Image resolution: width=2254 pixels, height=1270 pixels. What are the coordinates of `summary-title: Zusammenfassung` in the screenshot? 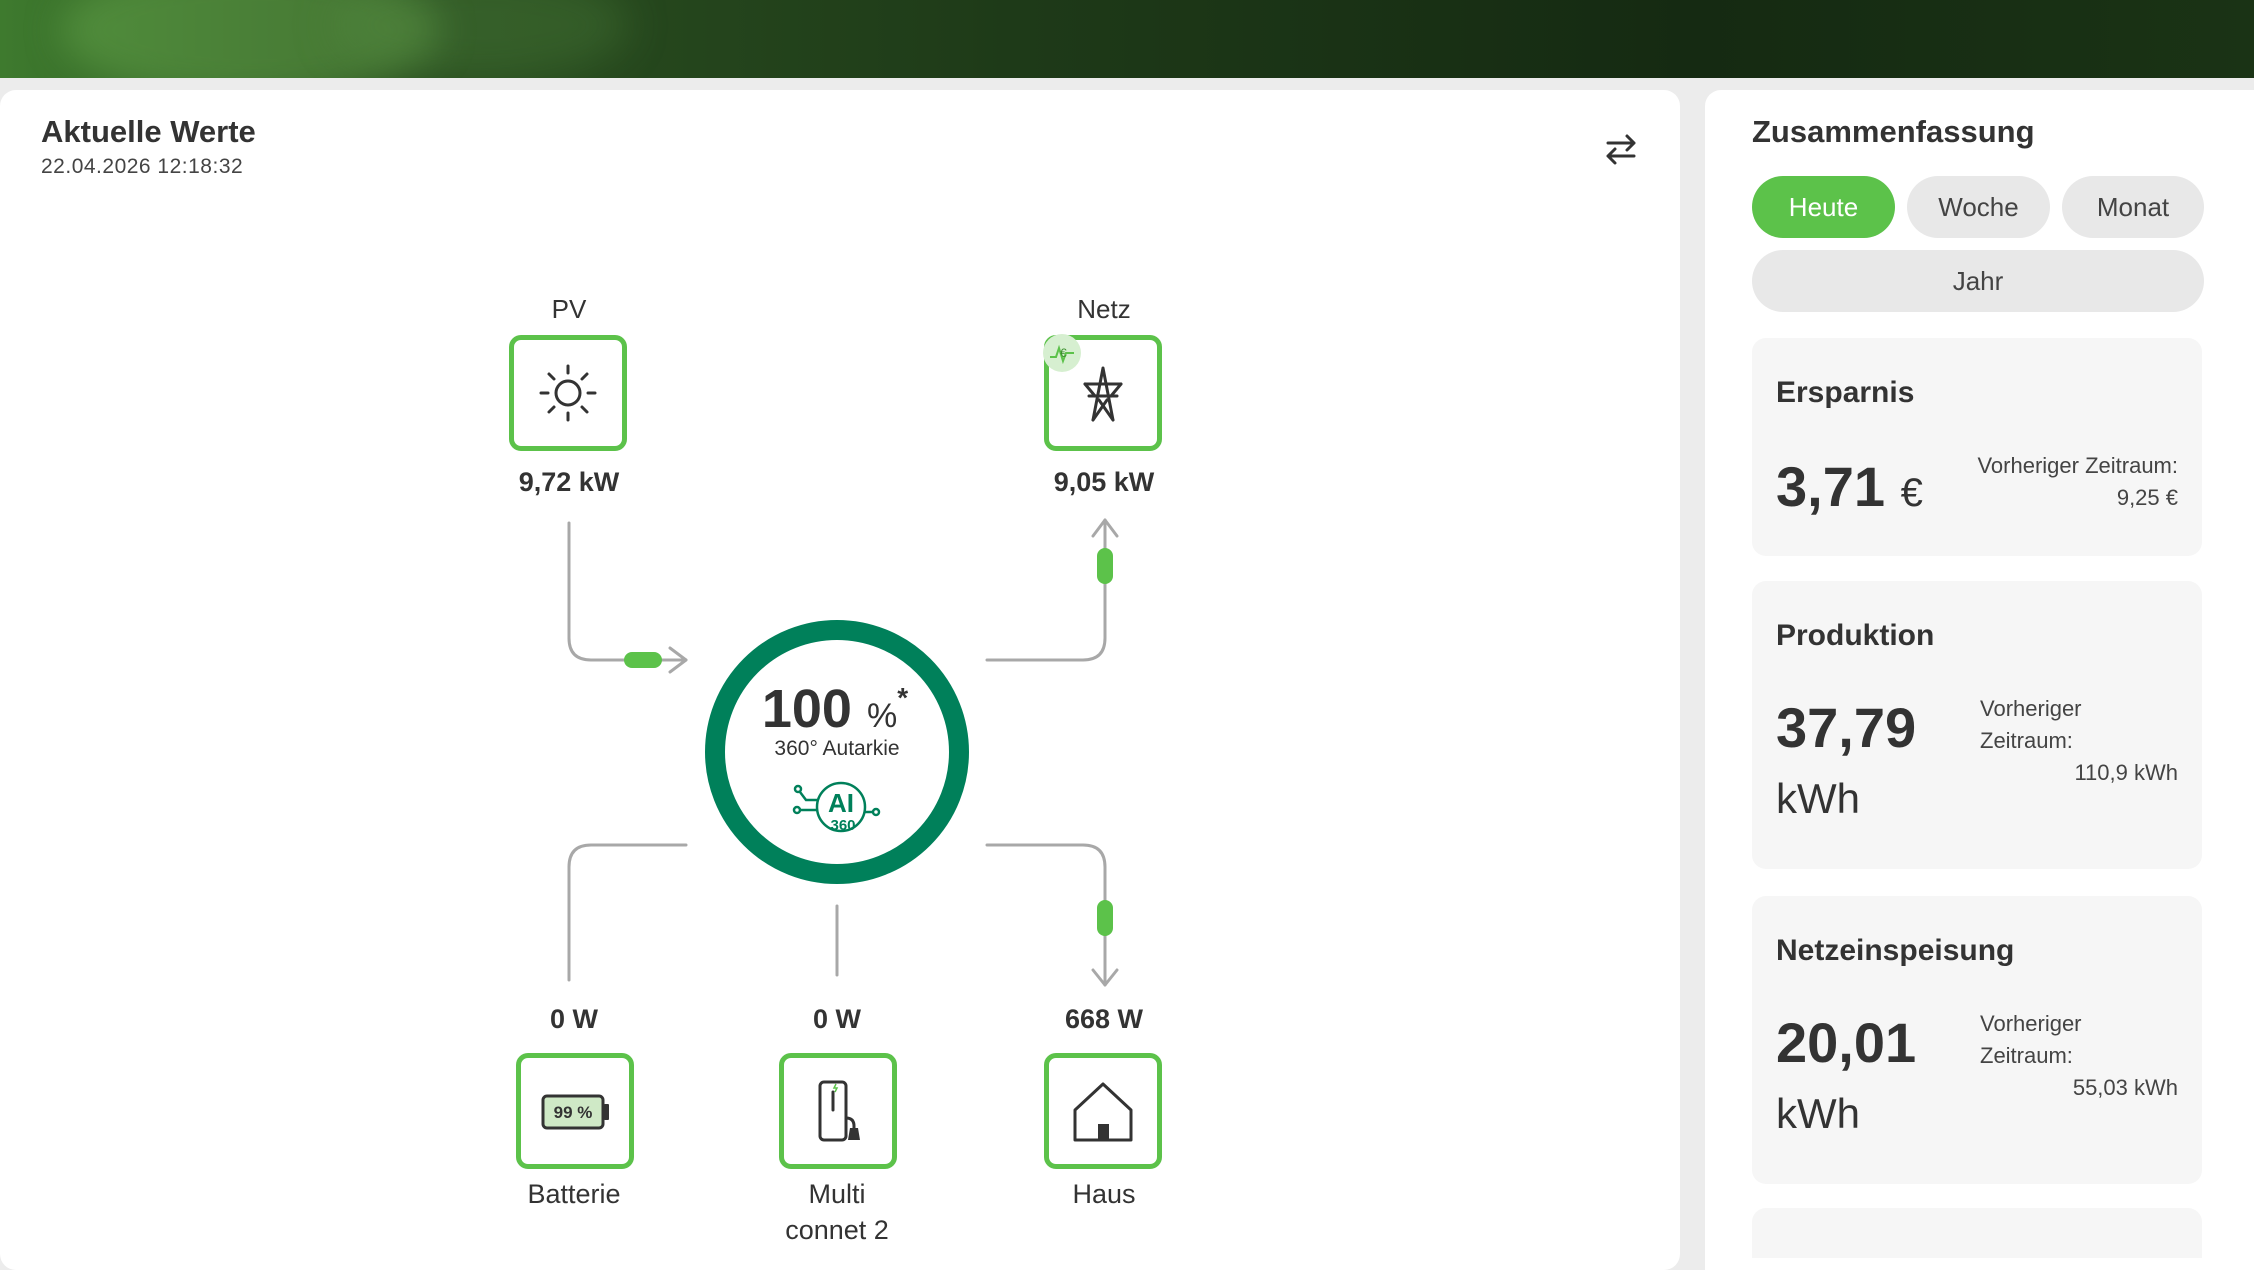 It's located at (1893, 131).